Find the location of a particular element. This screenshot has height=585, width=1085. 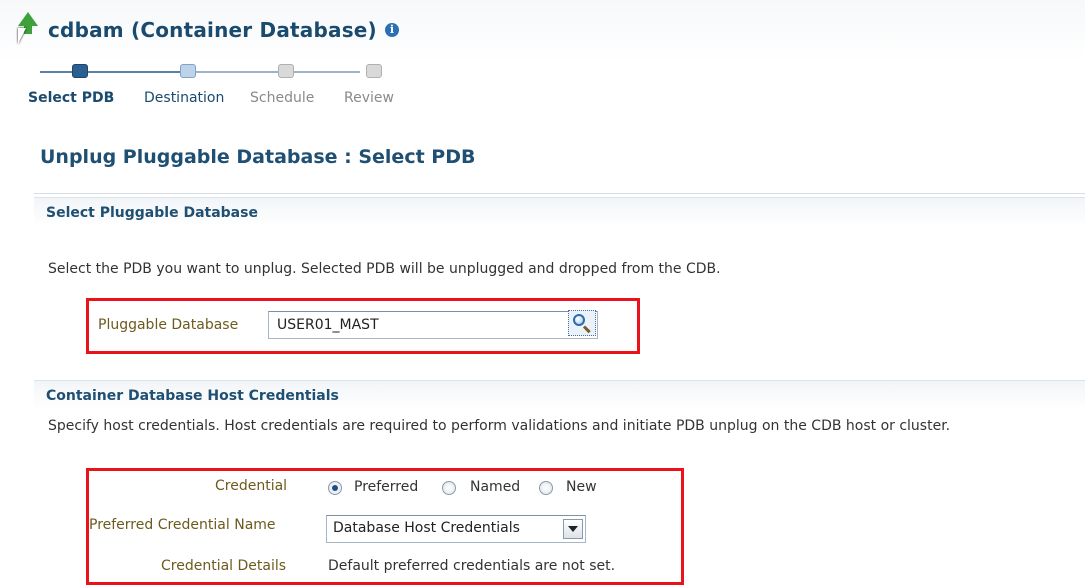

train-stop-destination is located at coordinates (188, 71).